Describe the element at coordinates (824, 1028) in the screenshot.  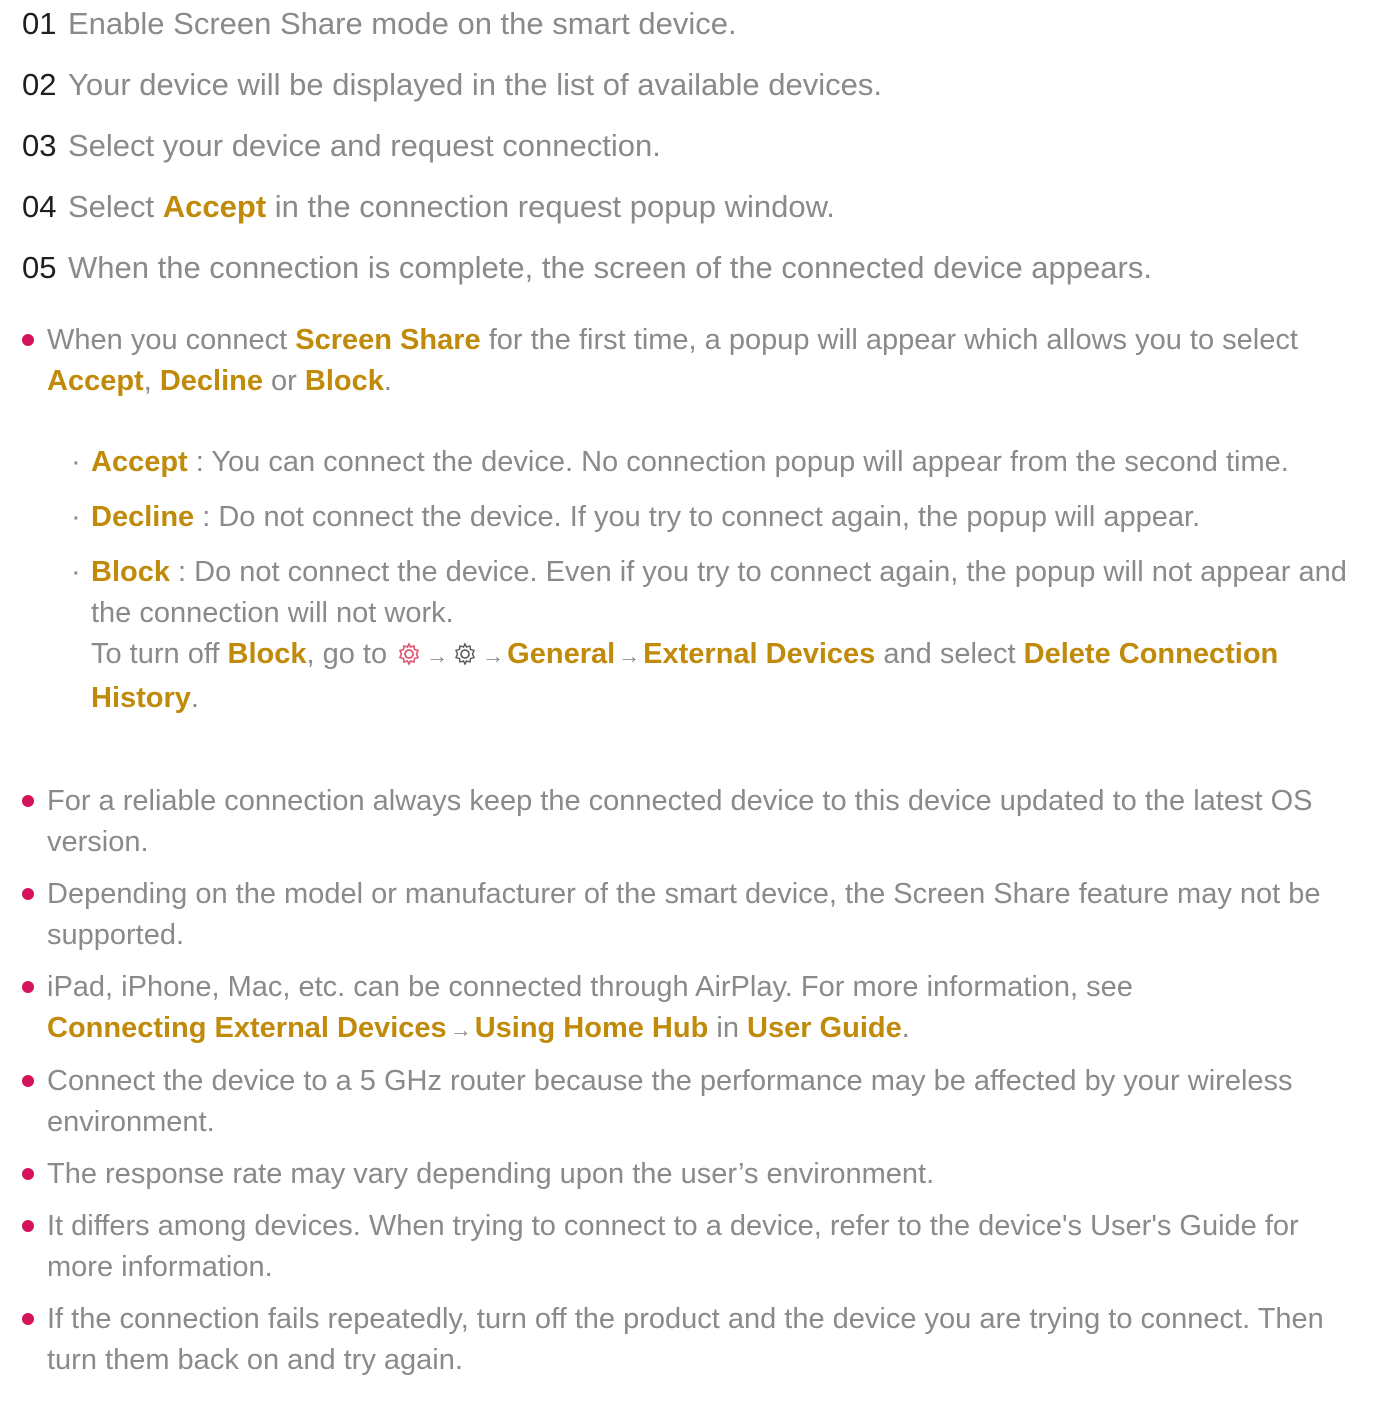
I see `link-user-guide: User Guide` at that location.